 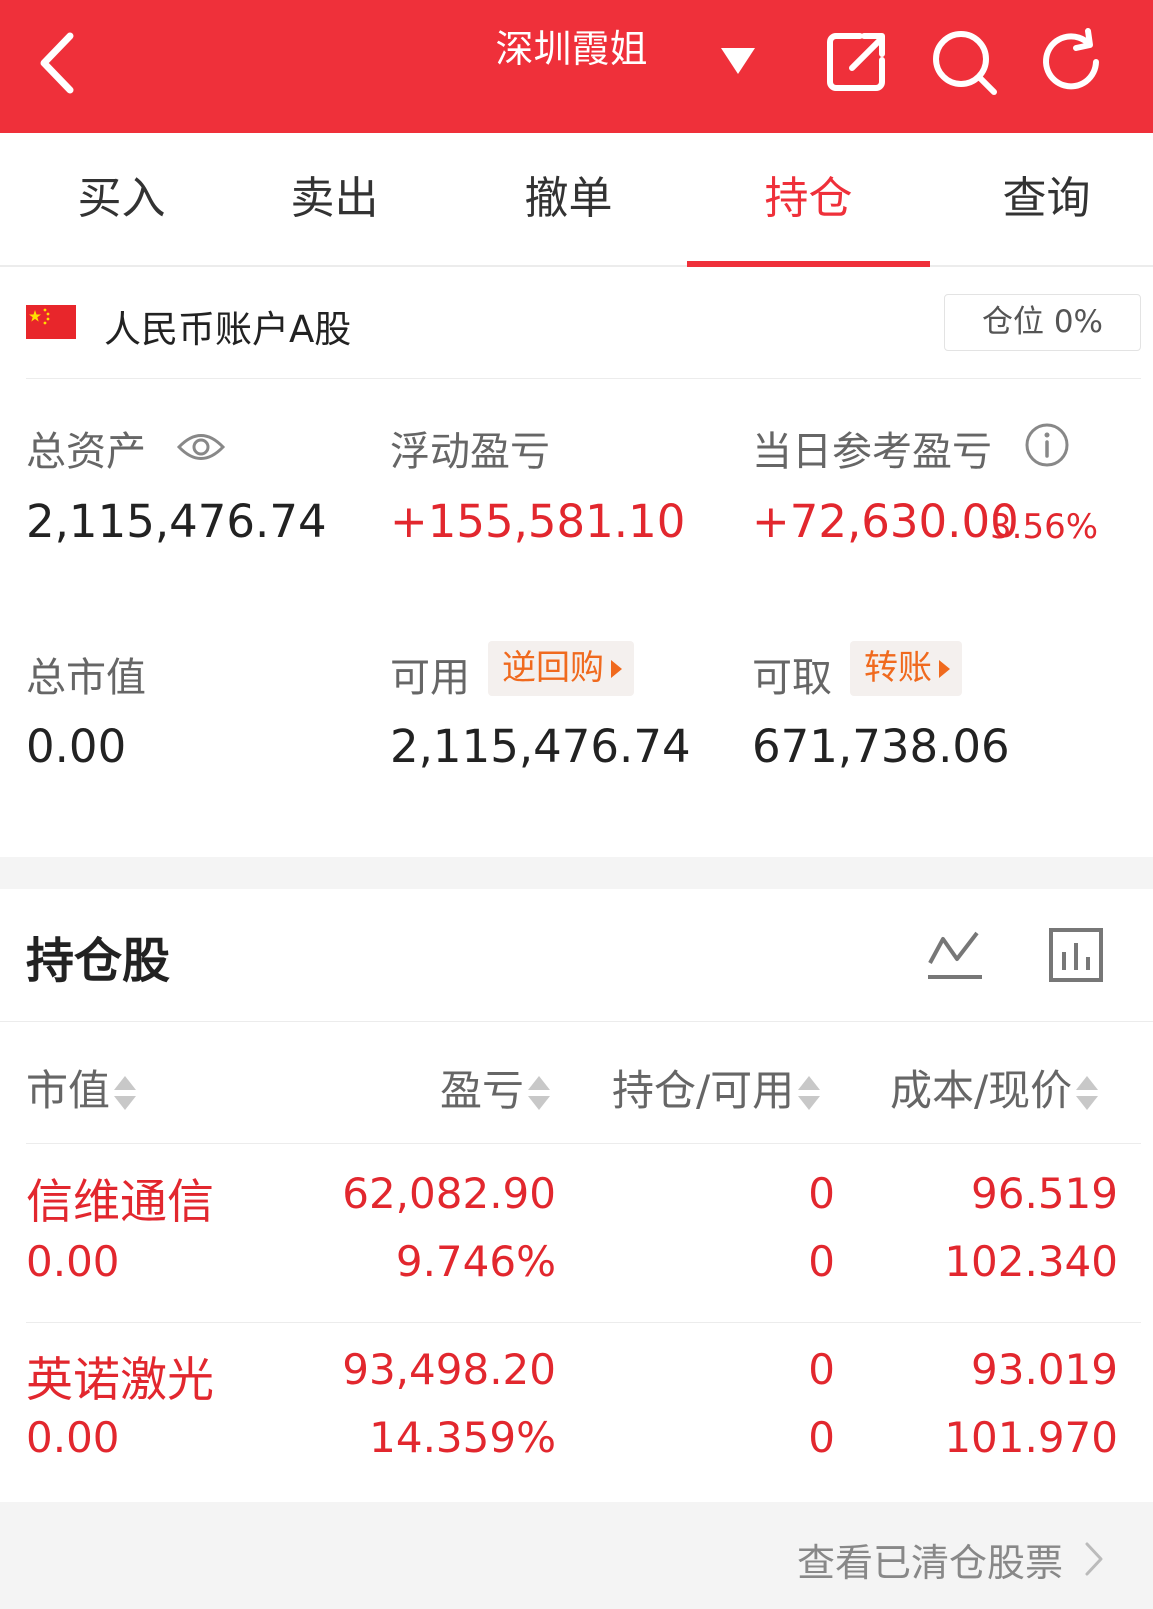 I want to click on stock-name: 信维通信, so click(x=120, y=1202).